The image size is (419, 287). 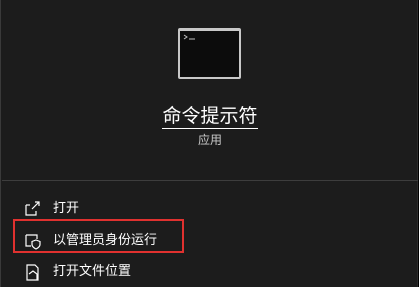 What do you see at coordinates (209, 53) in the screenshot?
I see `command-prompt-icon` at bounding box center [209, 53].